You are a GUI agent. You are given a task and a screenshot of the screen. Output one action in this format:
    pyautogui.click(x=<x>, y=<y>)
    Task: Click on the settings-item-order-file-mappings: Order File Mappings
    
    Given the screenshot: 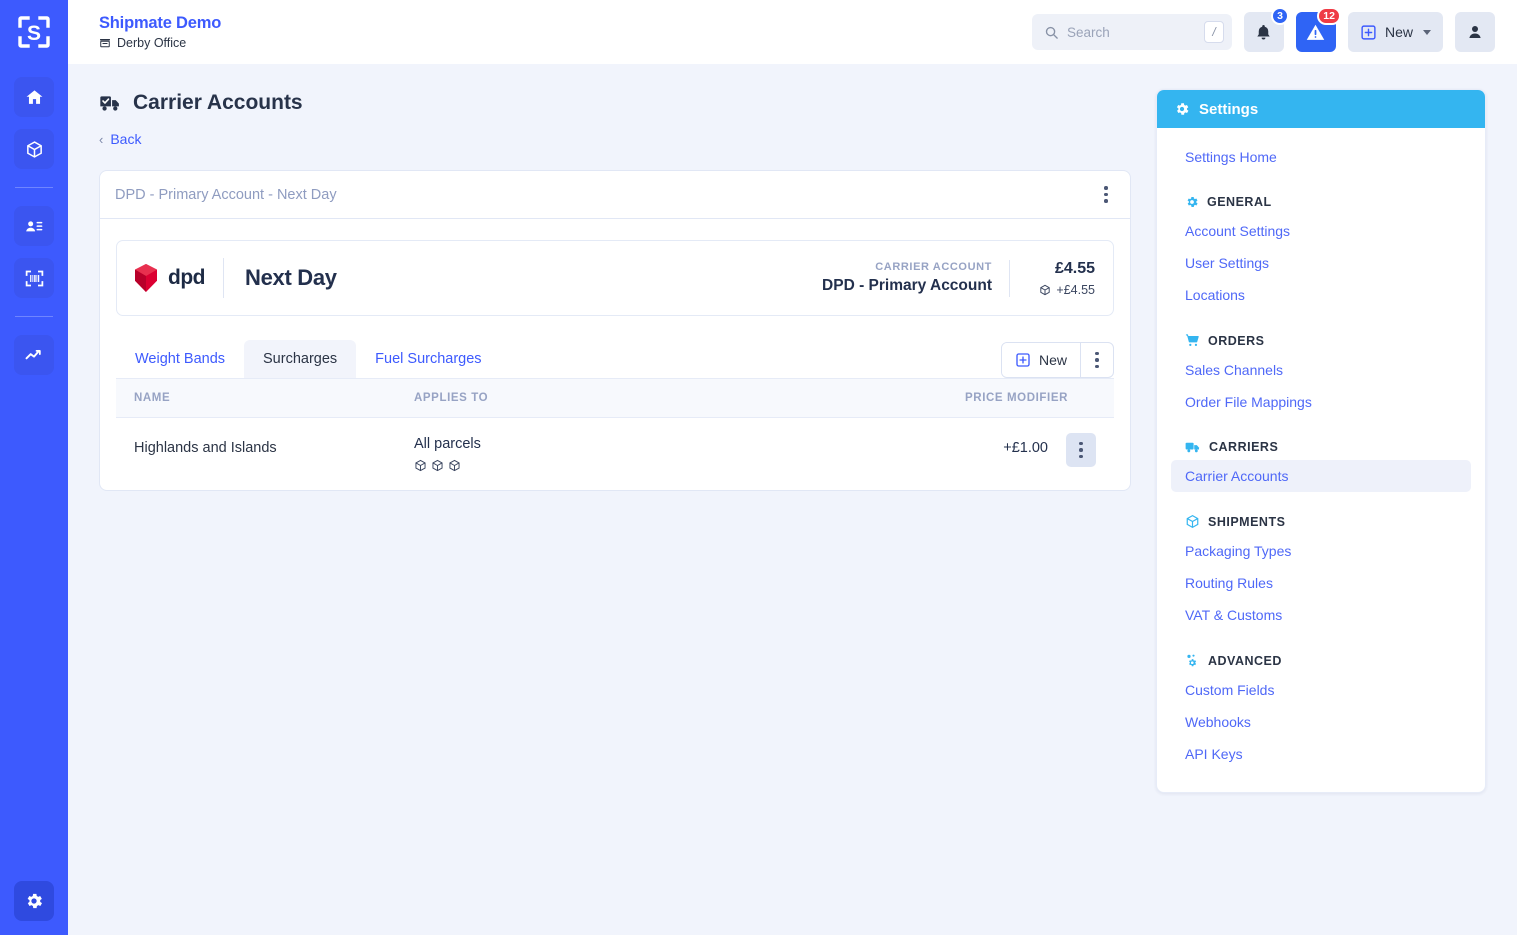 What is the action you would take?
    pyautogui.click(x=1321, y=402)
    